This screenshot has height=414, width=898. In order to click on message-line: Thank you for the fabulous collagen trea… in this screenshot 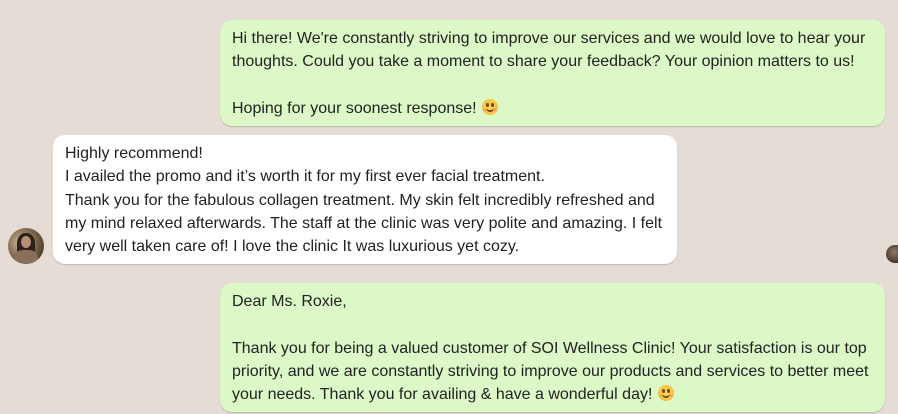, I will do `click(360, 200)`.